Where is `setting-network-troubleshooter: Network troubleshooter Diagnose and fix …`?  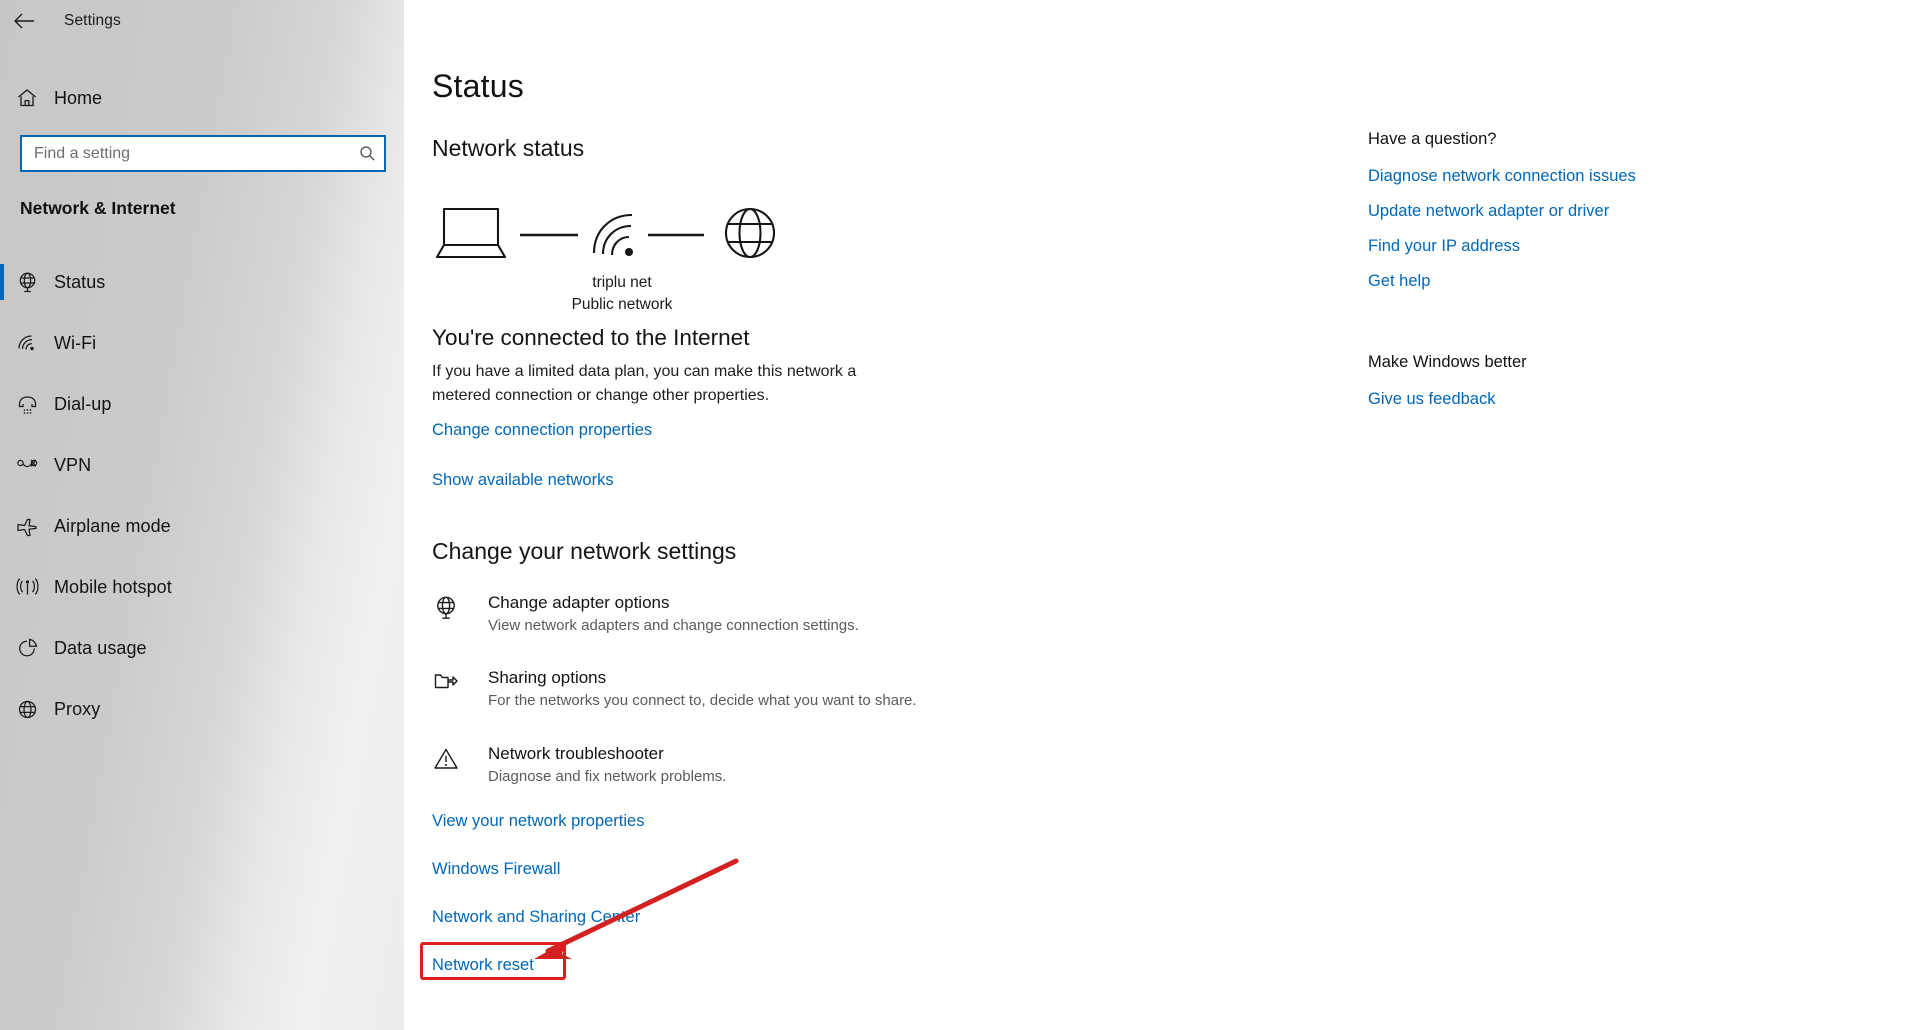
setting-network-troubleshooter: Network troubleshooter Diagnose and fix … is located at coordinates (752, 765).